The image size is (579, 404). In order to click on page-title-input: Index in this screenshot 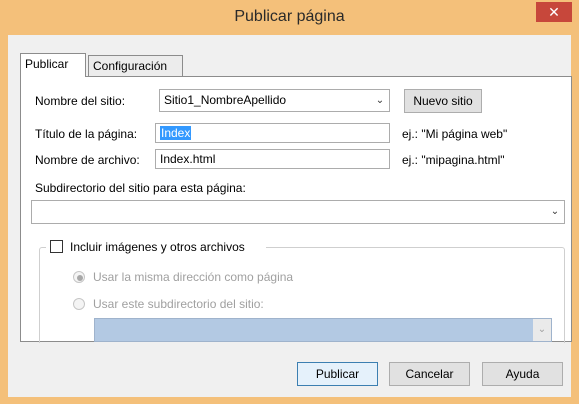, I will do `click(272, 133)`.